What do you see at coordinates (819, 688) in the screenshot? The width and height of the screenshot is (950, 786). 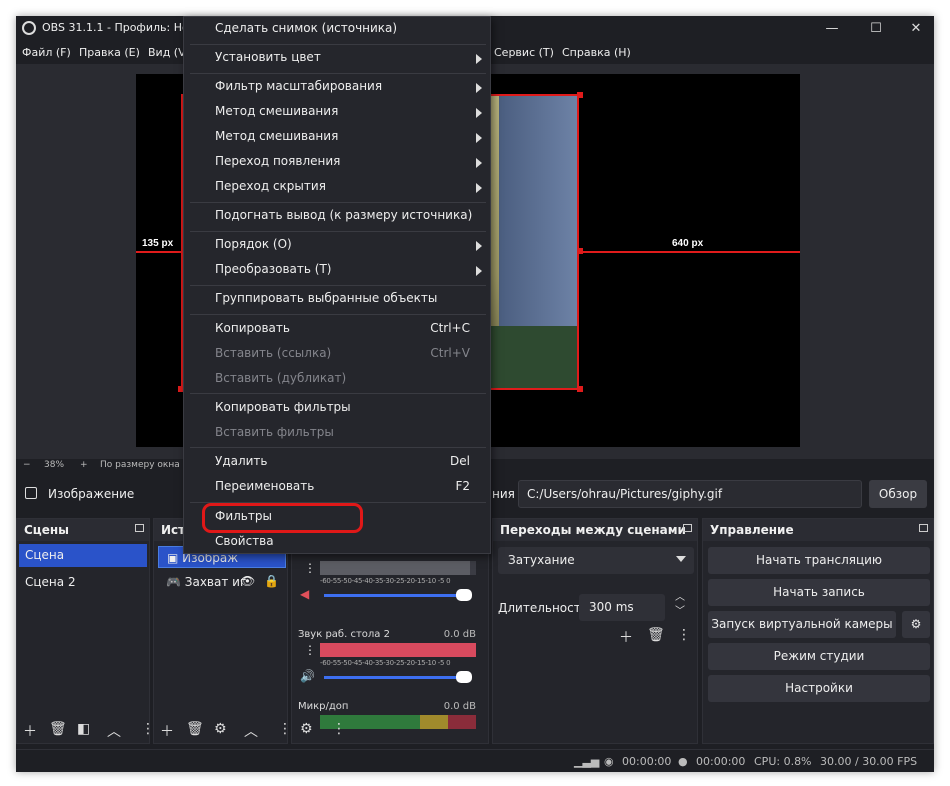 I see `settings-button: Настройки` at bounding box center [819, 688].